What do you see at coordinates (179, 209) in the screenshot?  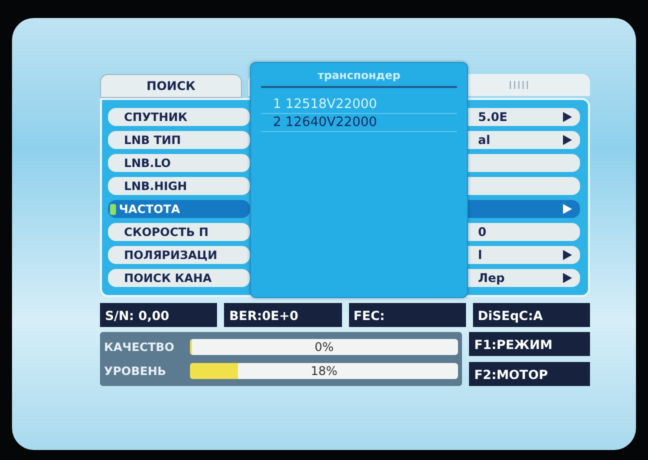 I see `menu-item: ЧАСТОТА` at bounding box center [179, 209].